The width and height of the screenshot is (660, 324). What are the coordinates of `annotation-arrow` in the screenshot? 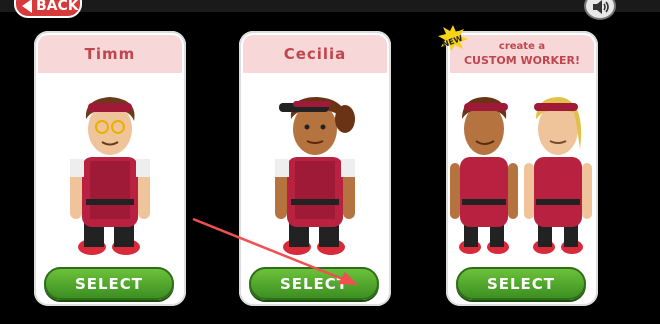 It's located at (275, 251).